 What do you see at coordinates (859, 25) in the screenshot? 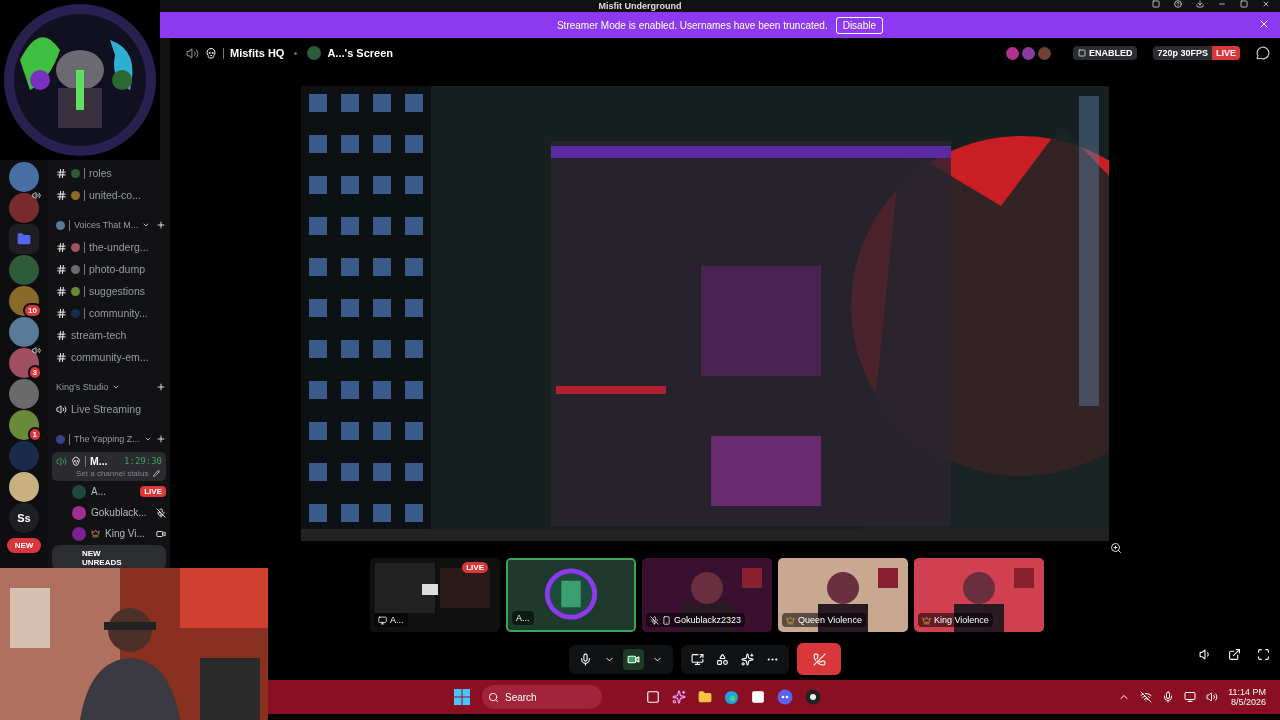
I see `disable-button: Disable` at bounding box center [859, 25].